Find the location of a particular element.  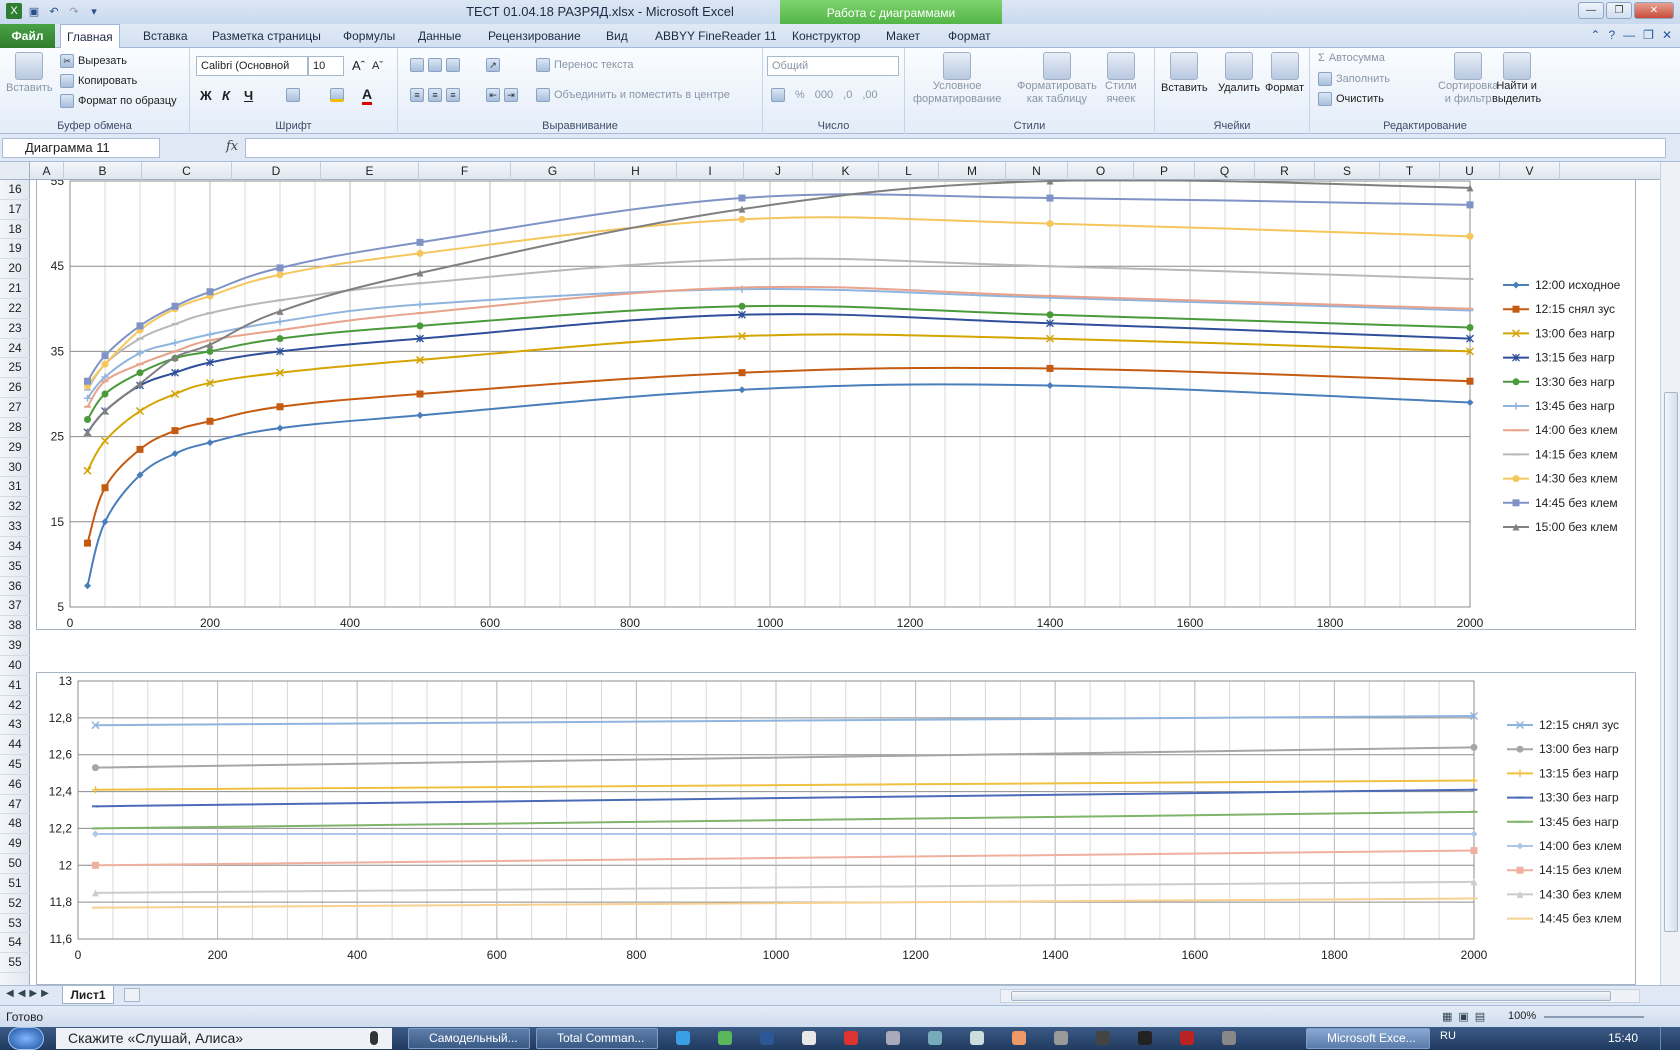

row-header: 17 is located at coordinates (15, 210).